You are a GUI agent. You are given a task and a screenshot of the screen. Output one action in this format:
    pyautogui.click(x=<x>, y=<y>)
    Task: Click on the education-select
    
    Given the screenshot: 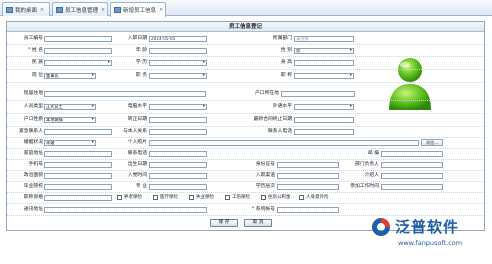 What is the action you would take?
    pyautogui.click(x=178, y=63)
    